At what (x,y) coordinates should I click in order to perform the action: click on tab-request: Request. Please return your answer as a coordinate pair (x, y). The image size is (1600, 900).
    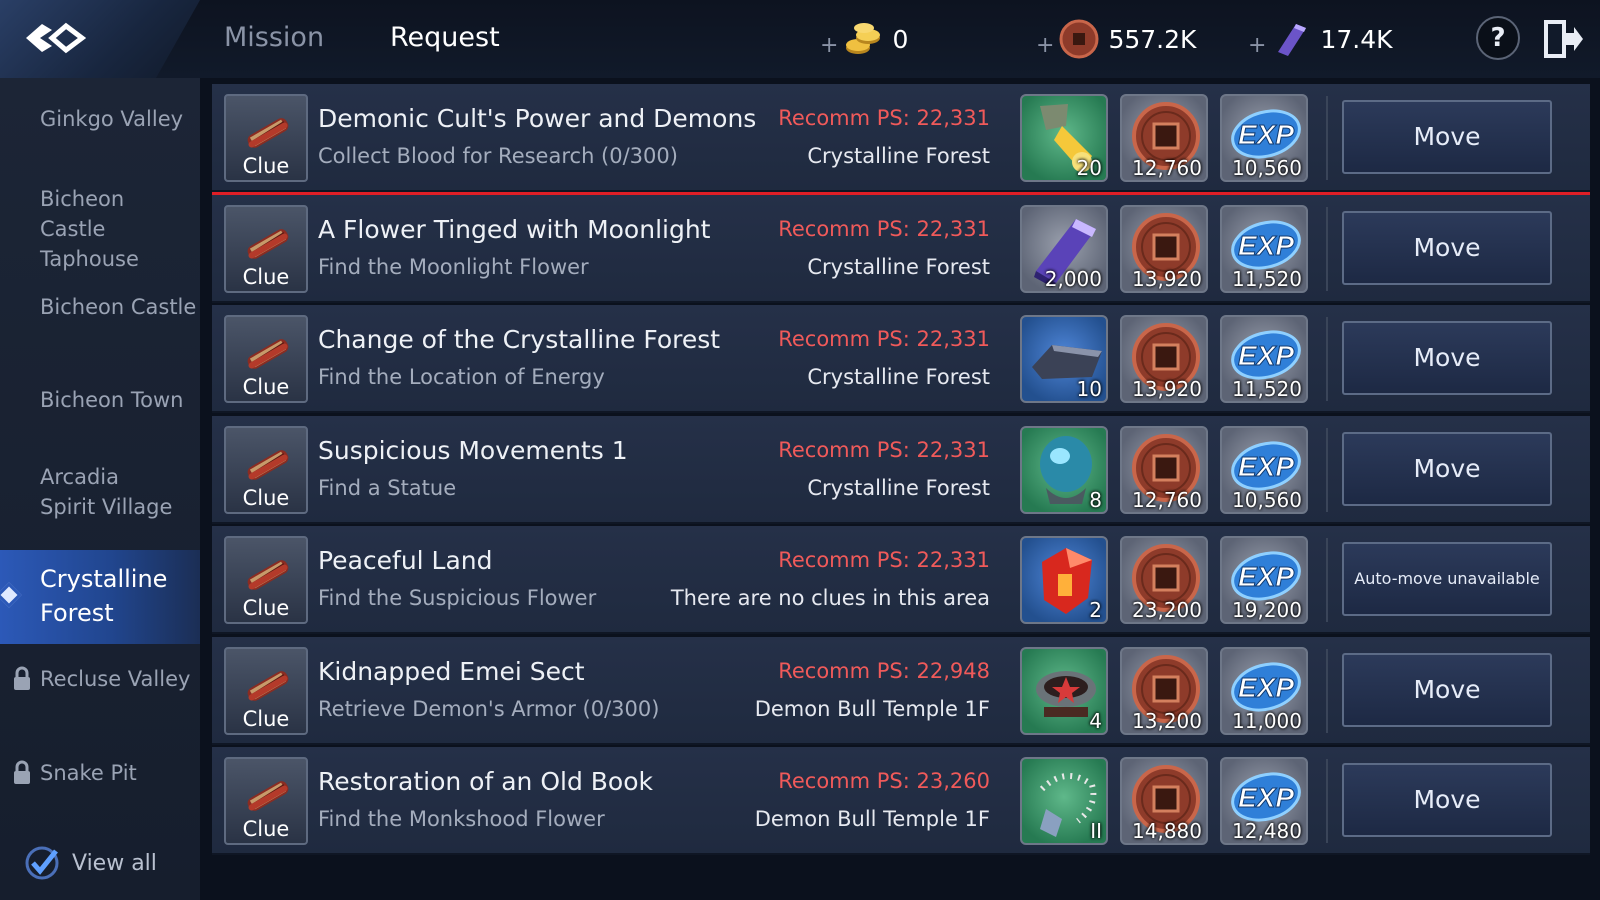
    Looking at the image, I should click on (460, 38).